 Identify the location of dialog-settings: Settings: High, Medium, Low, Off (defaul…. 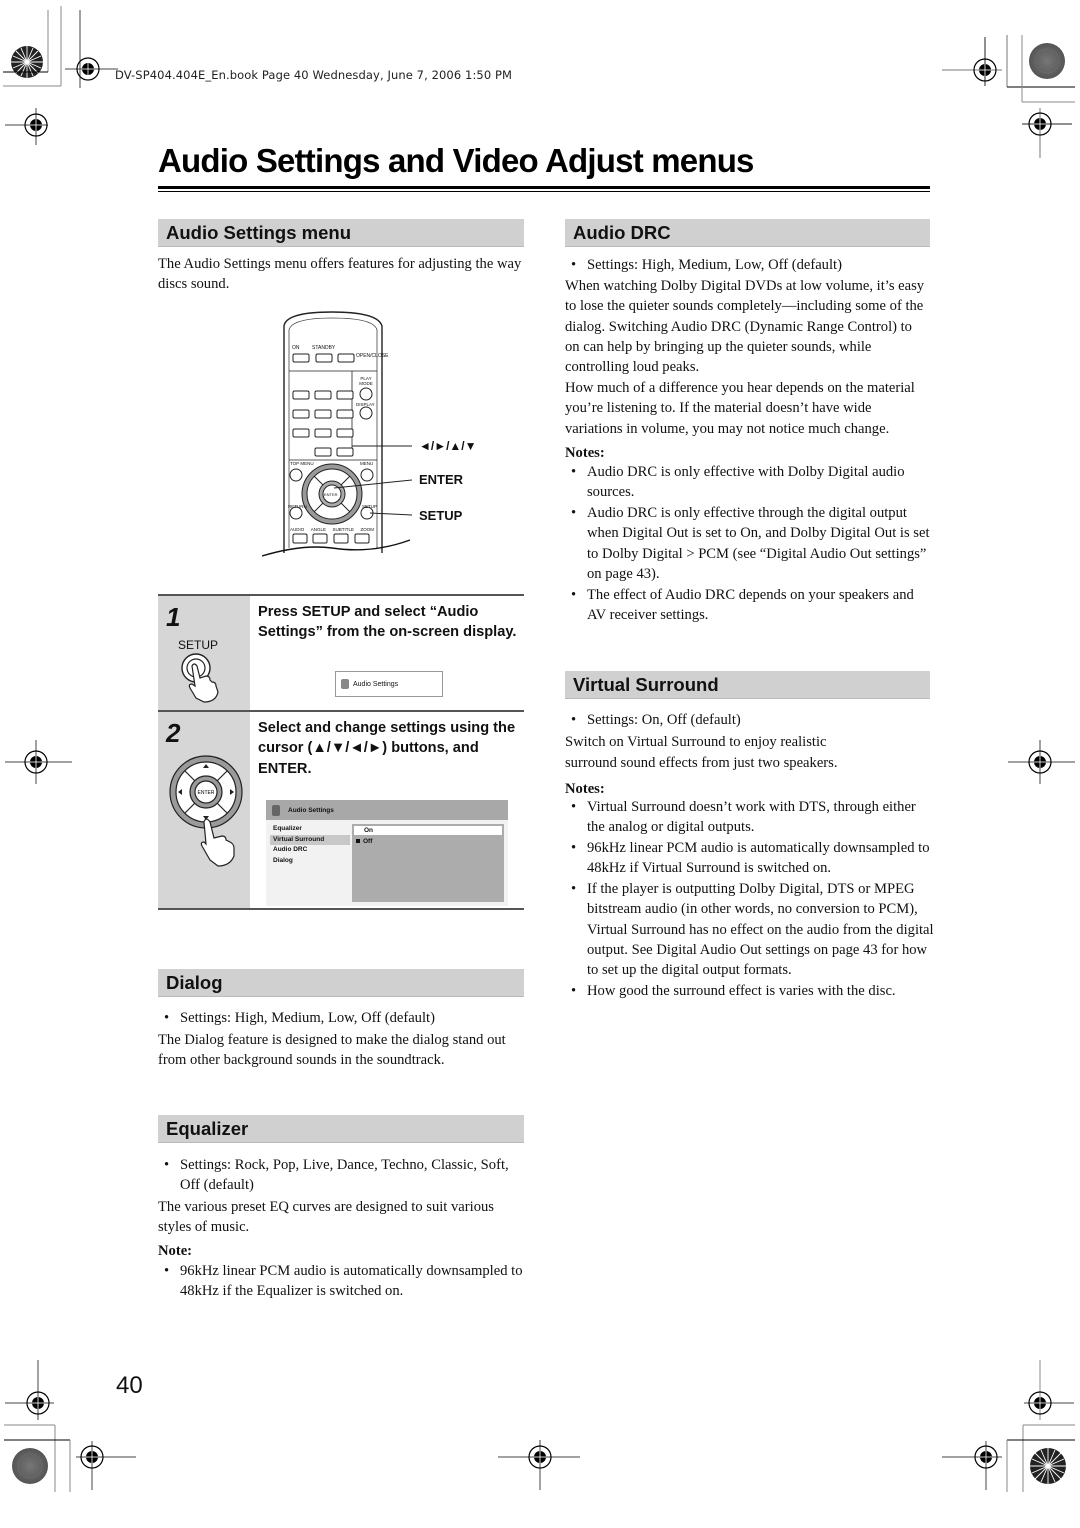
(341, 1018).